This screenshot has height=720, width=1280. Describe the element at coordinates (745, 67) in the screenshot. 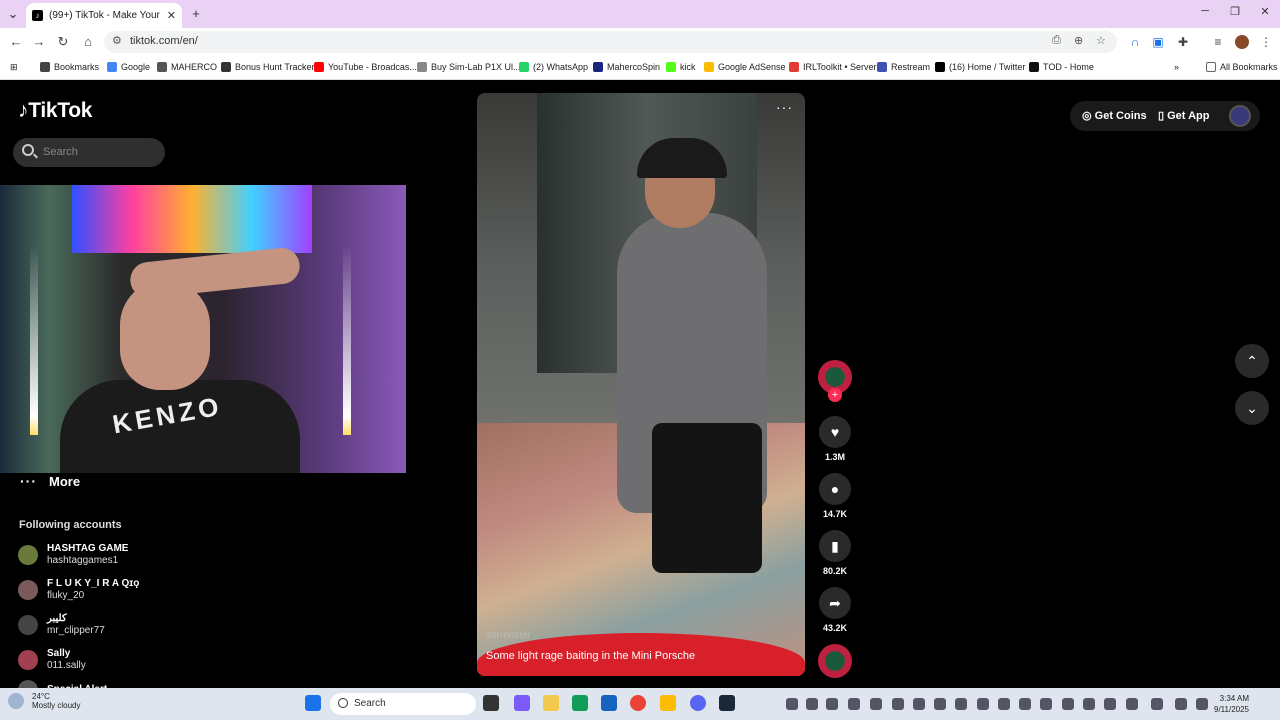

I see `bookmark-item: Google AdSense` at that location.